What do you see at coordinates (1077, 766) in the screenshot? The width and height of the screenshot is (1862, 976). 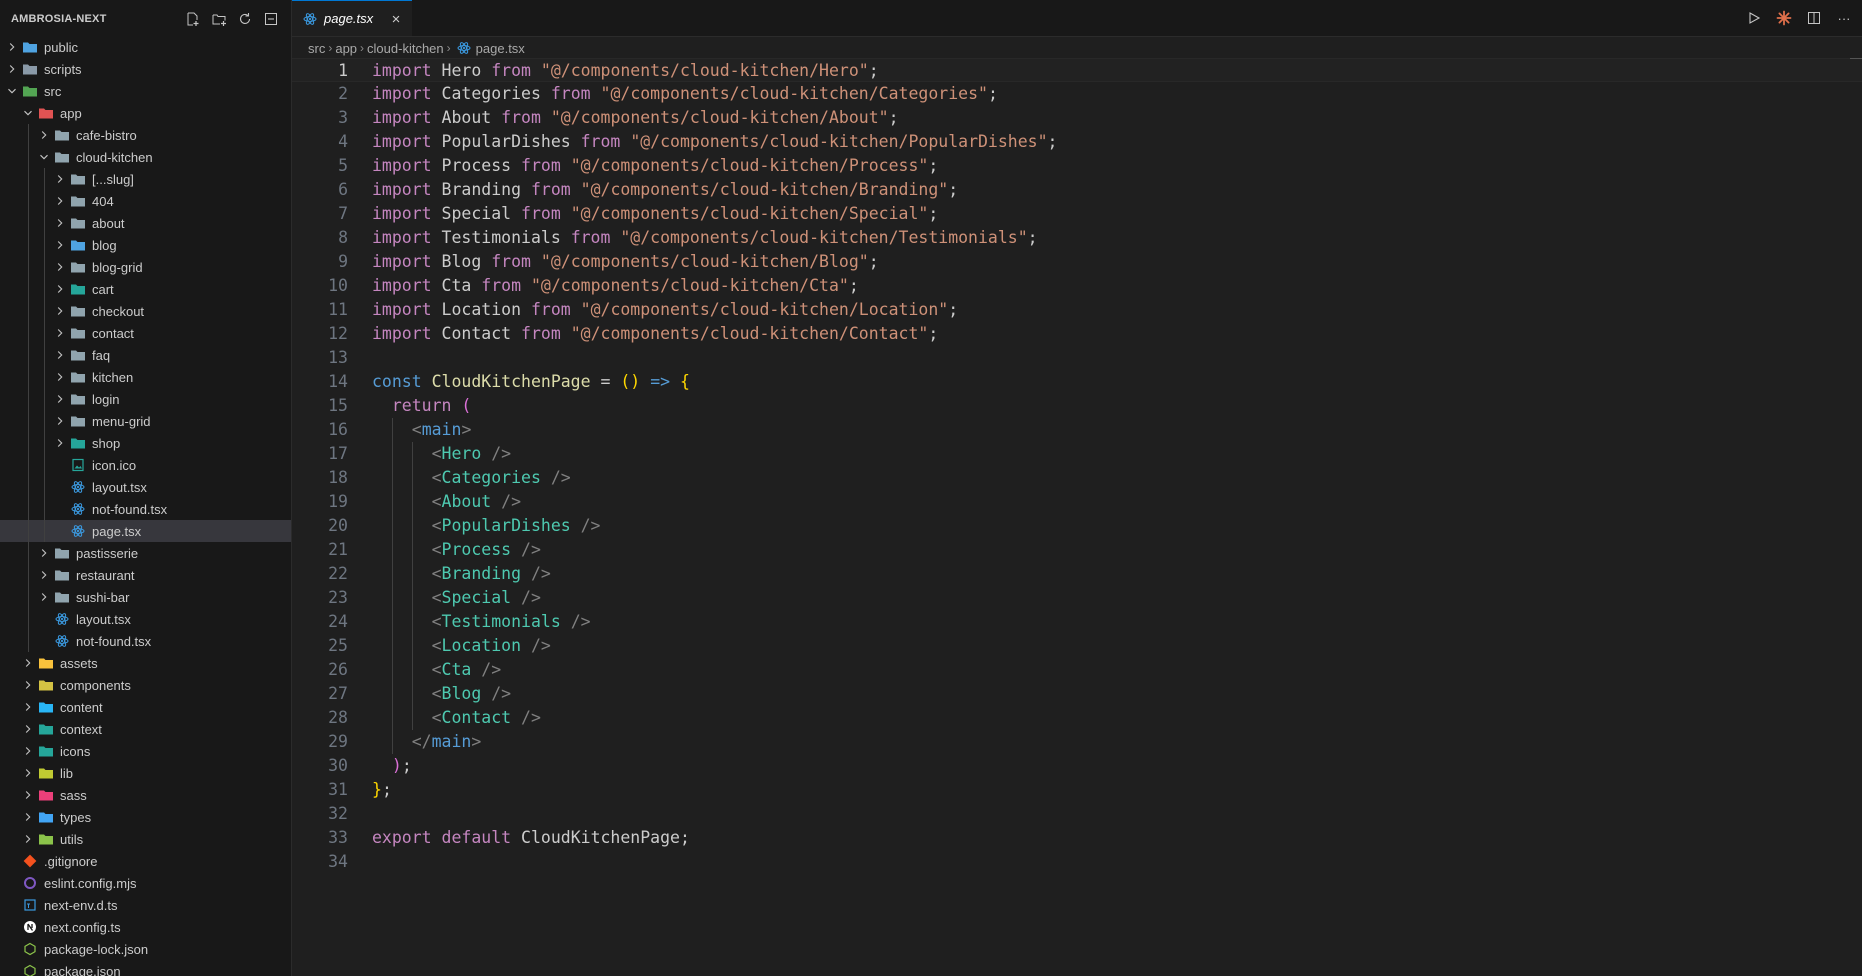 I see `code-line: 30 );` at bounding box center [1077, 766].